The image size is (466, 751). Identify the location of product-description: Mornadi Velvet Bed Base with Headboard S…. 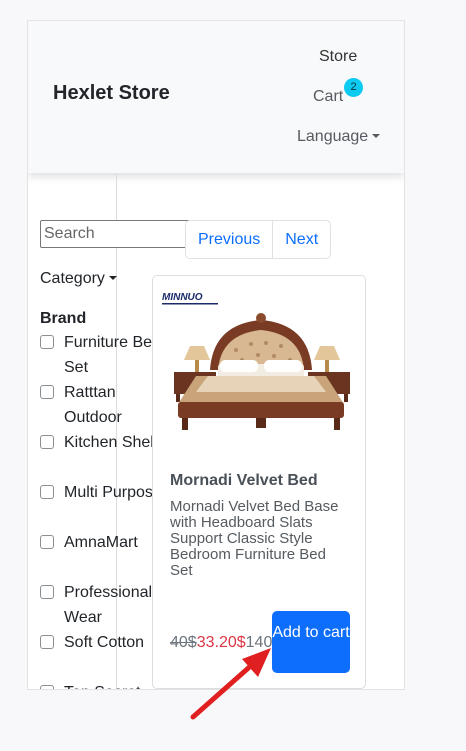
(254, 538).